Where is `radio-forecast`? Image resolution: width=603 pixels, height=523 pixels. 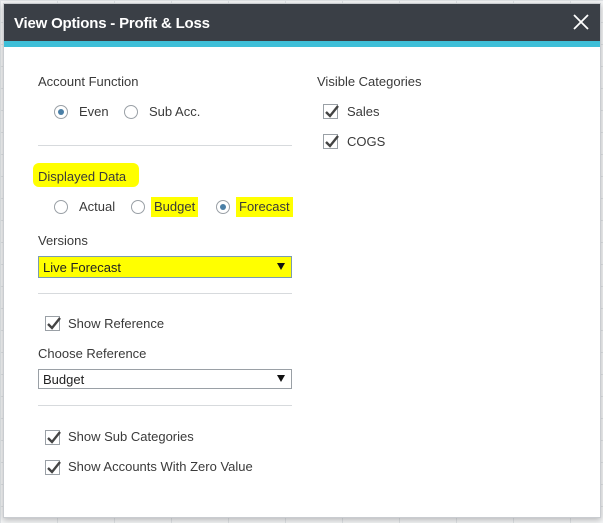
radio-forecast is located at coordinates (223, 207).